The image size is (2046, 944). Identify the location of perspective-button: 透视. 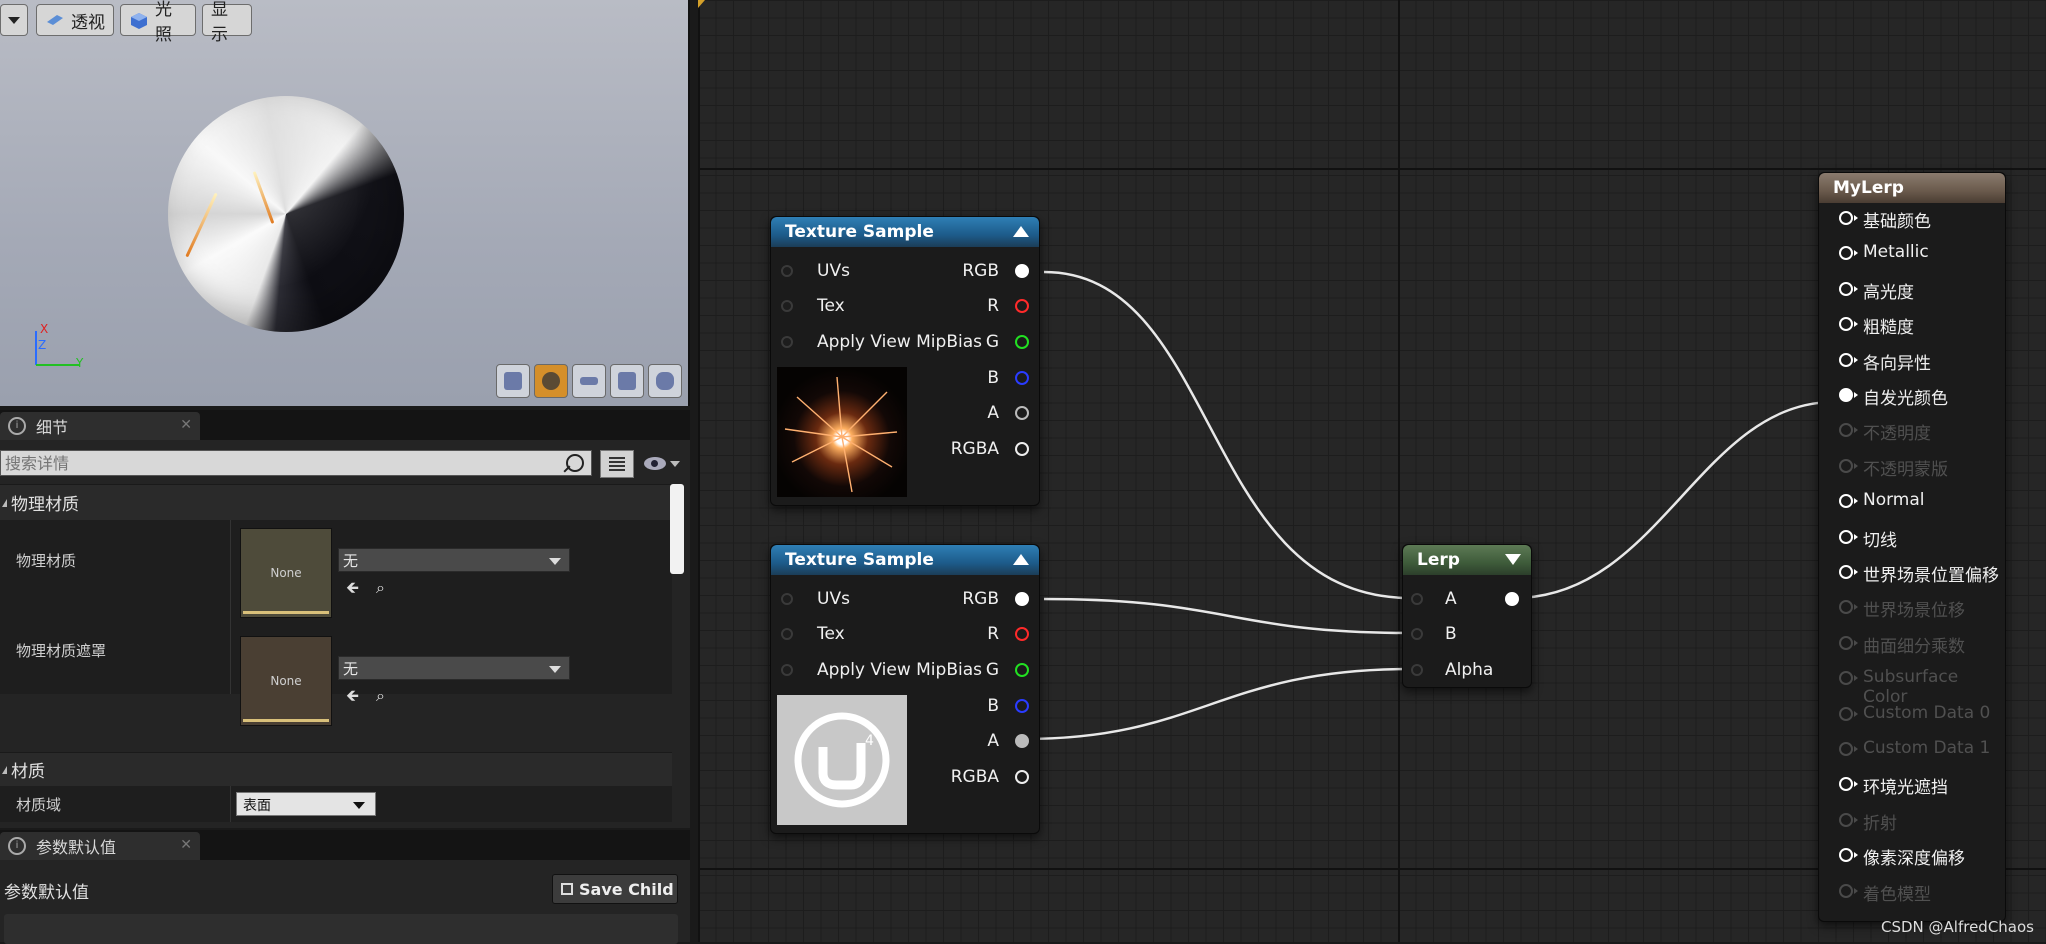
(75, 20).